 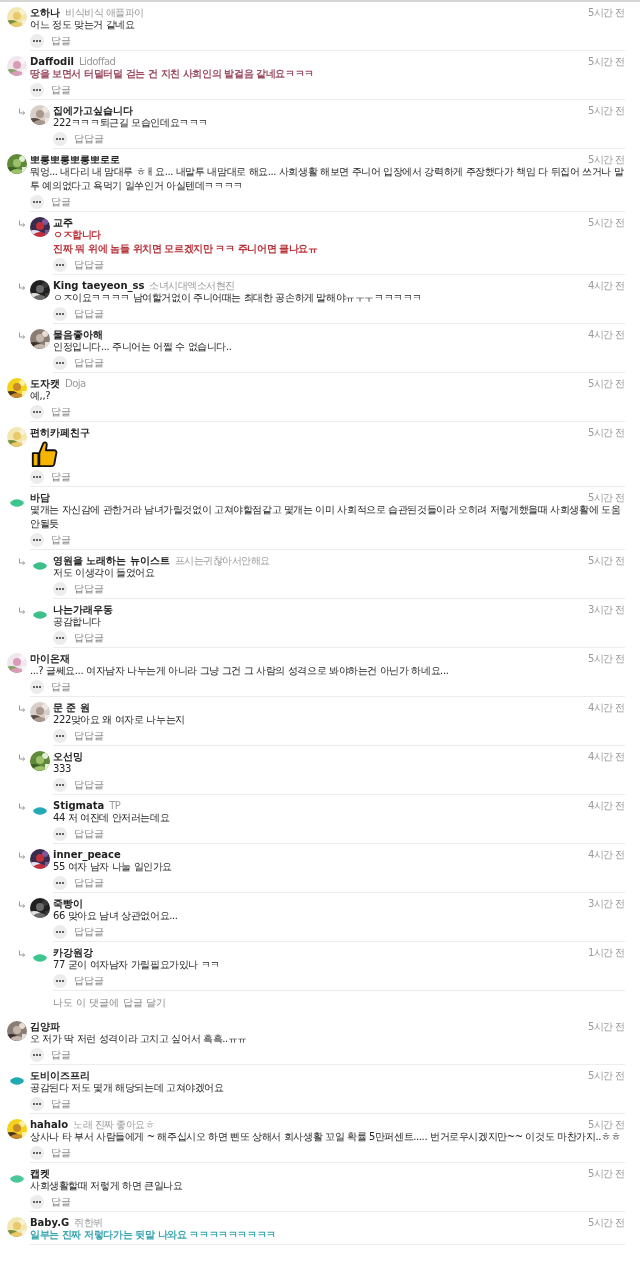 I want to click on comment-text: 몇개는 자신감에 관한거라 남녀가릴것없이 고쳐야할점같고 몇개는 이미 사회적으로 습관된것들이라 오히려 저렇게했을때 사회생활에 도움안될듯, so click(x=326, y=517).